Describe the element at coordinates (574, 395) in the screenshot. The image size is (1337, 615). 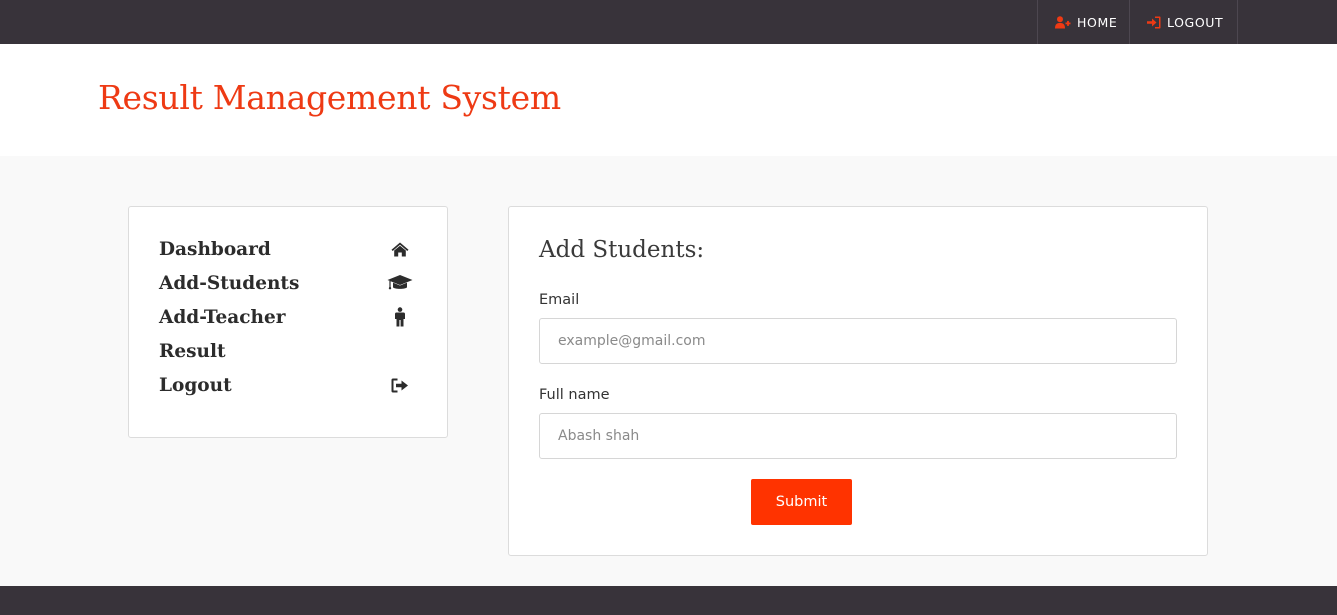
I see `full-name-label: Full name` at that location.